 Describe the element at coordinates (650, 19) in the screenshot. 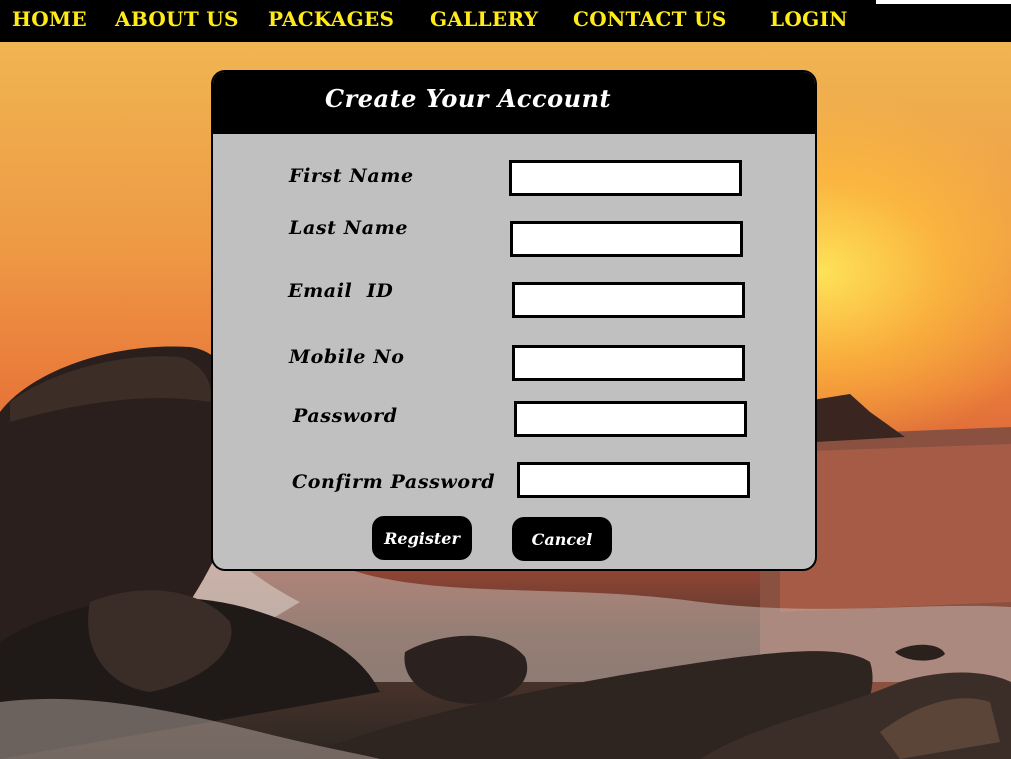

I see `nav-contact-us-link: CONTACT US` at that location.